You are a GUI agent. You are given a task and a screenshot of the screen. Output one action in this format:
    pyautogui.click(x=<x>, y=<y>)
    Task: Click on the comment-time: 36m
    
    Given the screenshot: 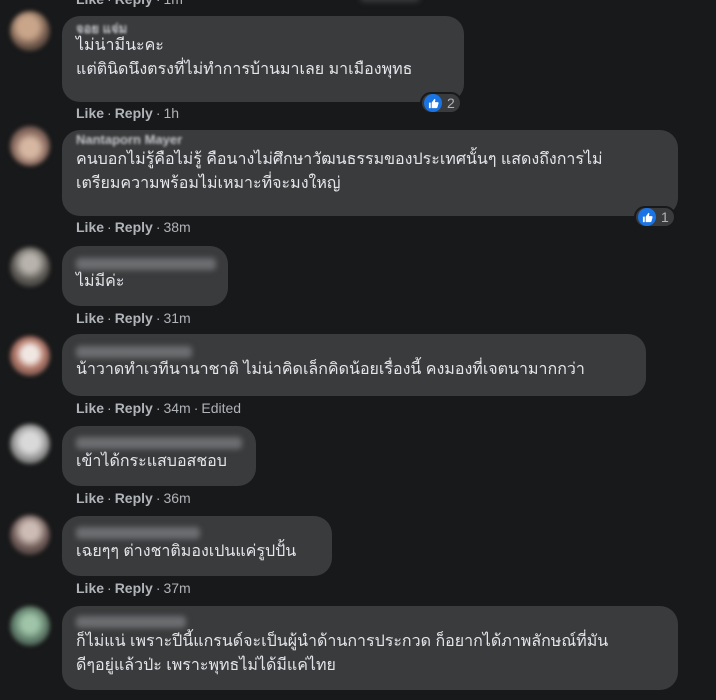 What is the action you would take?
    pyautogui.click(x=177, y=498)
    